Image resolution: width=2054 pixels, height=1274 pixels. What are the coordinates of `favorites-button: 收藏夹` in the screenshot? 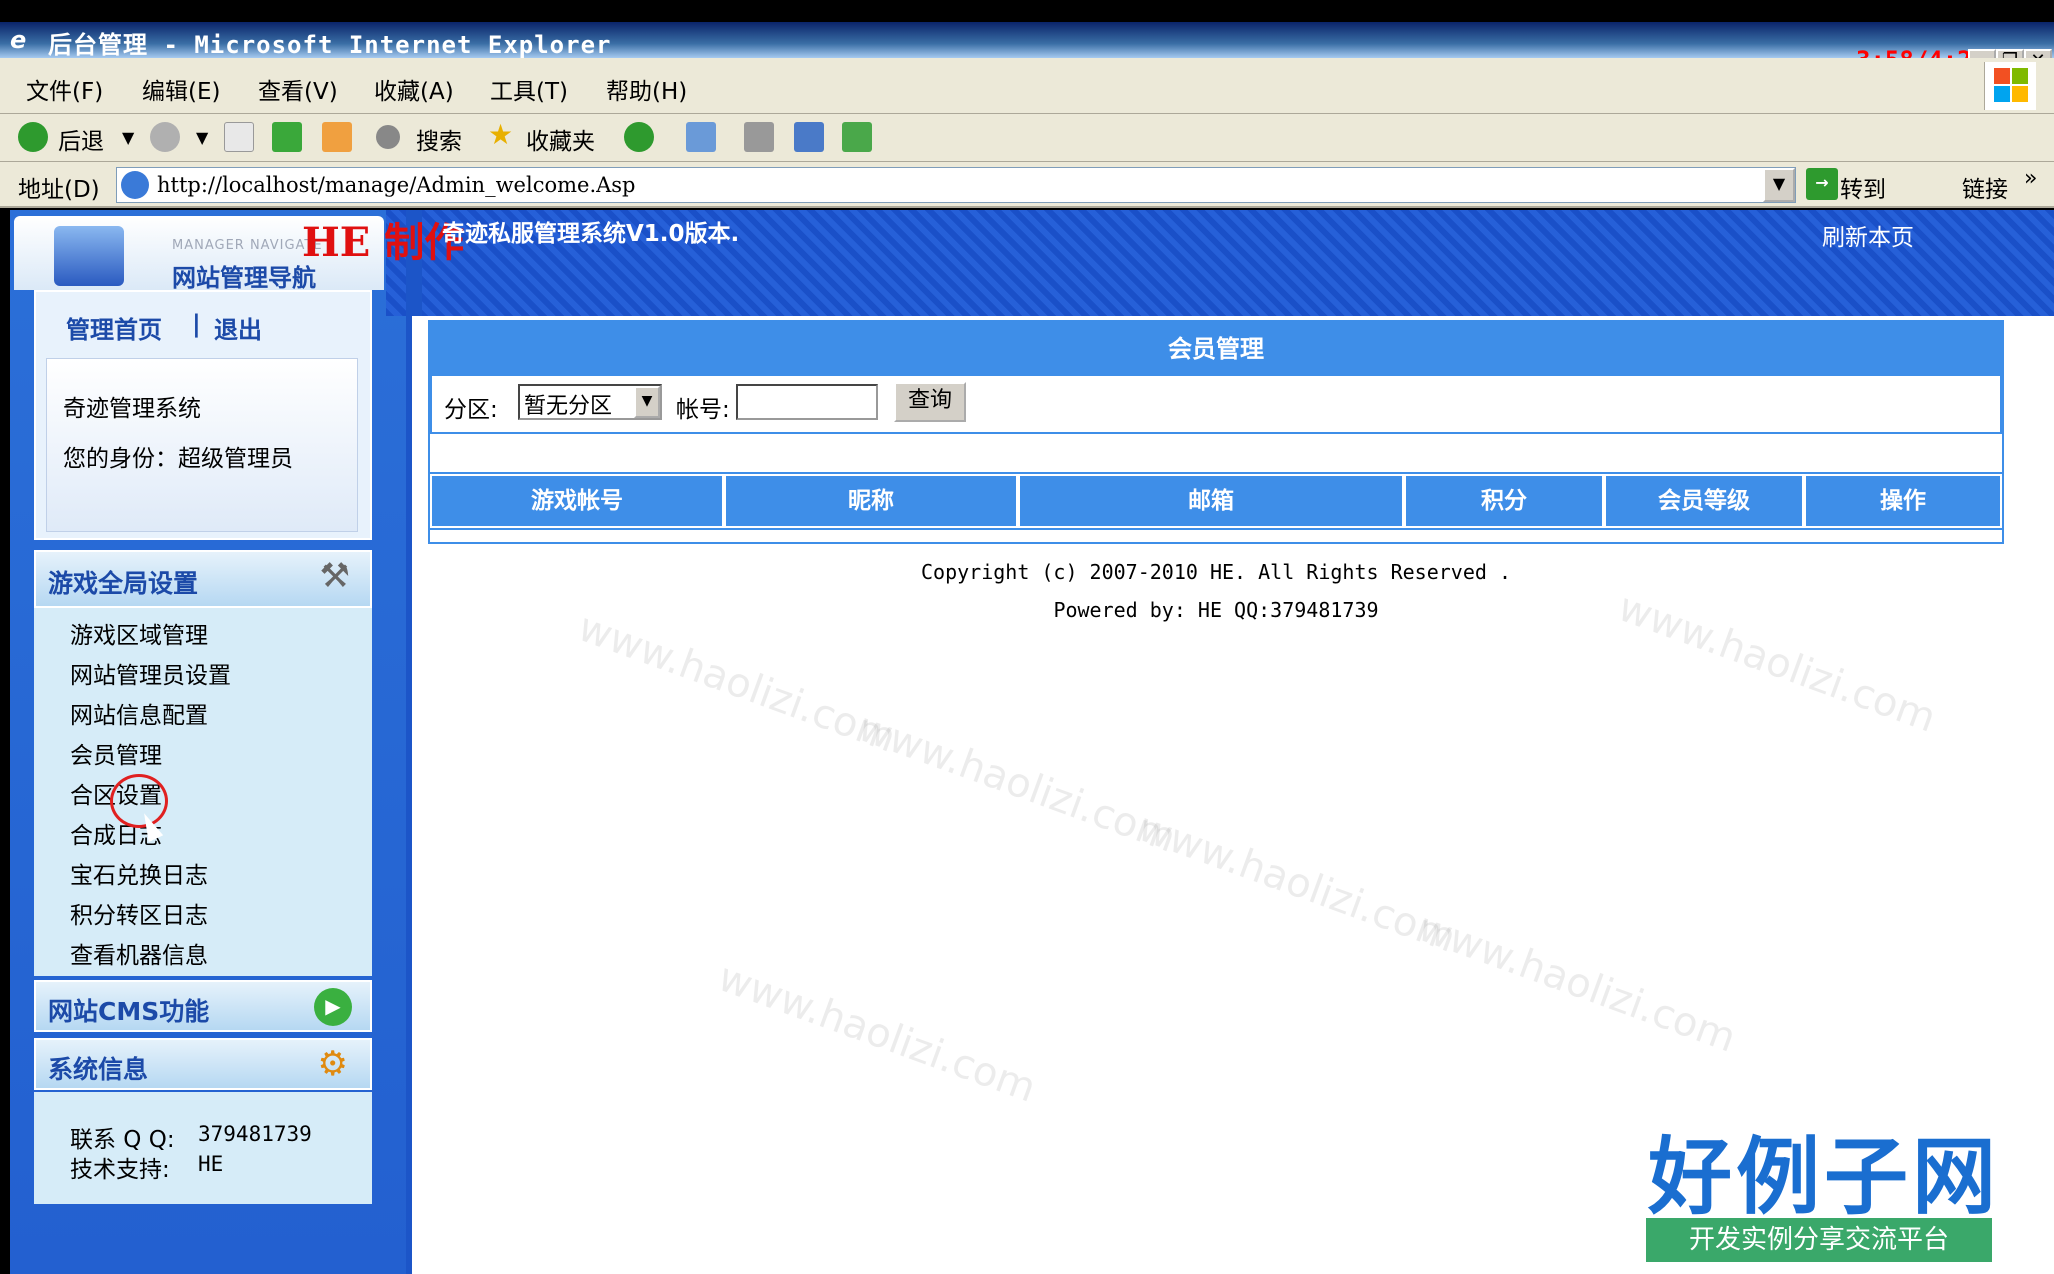 It's located at (560, 139).